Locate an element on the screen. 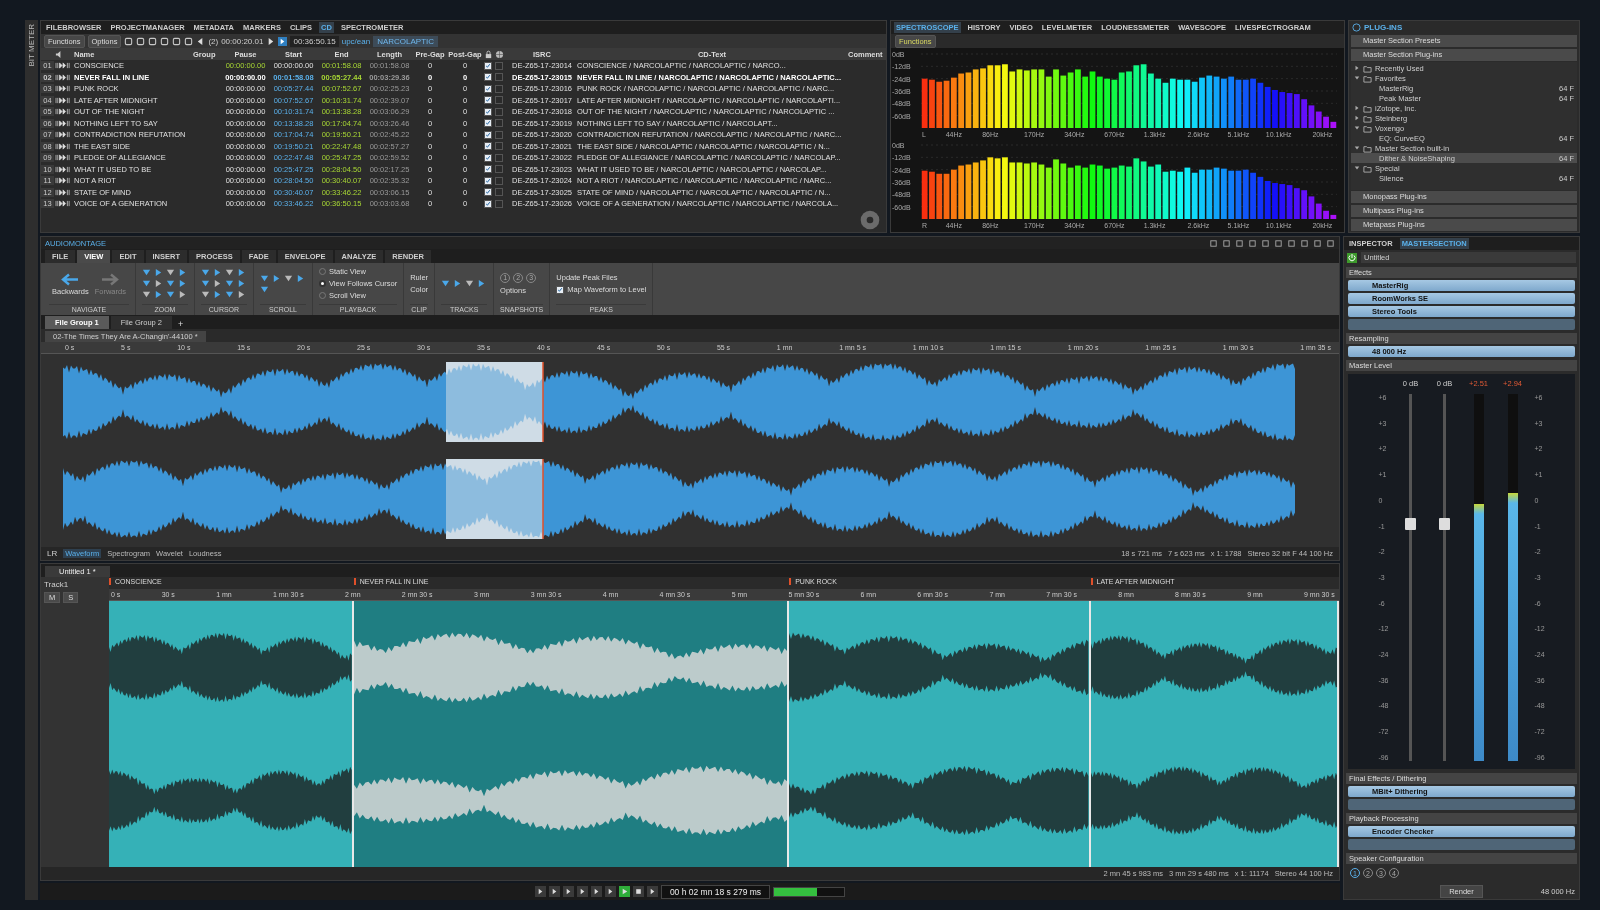  channel-label: LR is located at coordinates (52, 553).